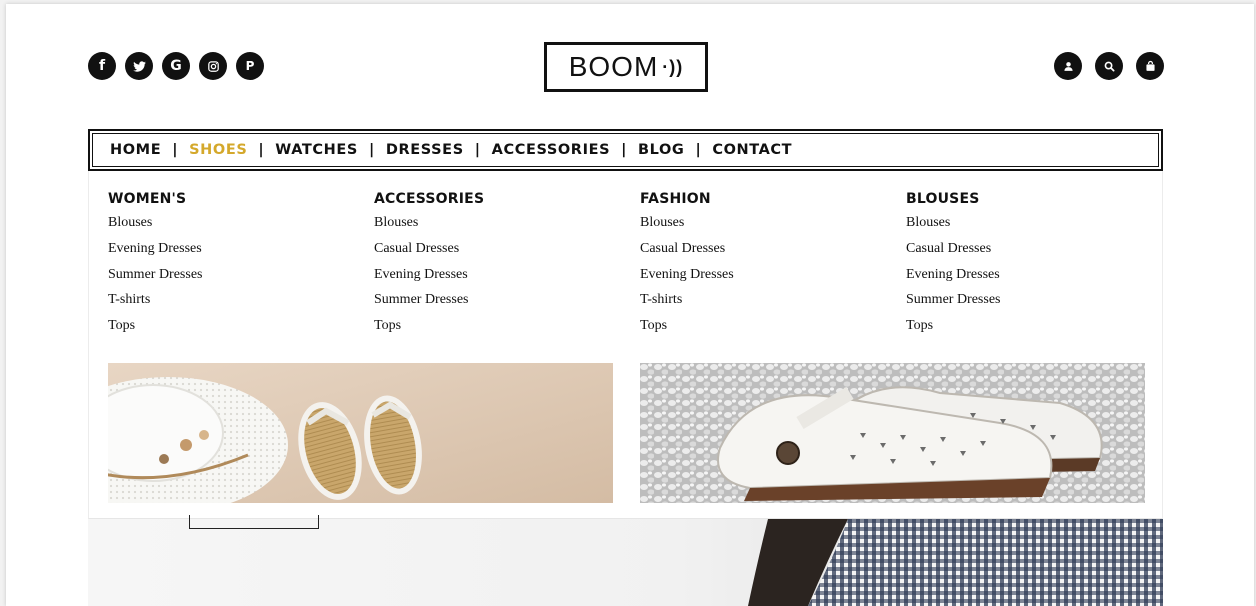  I want to click on facebook-glyph: f, so click(102, 66).